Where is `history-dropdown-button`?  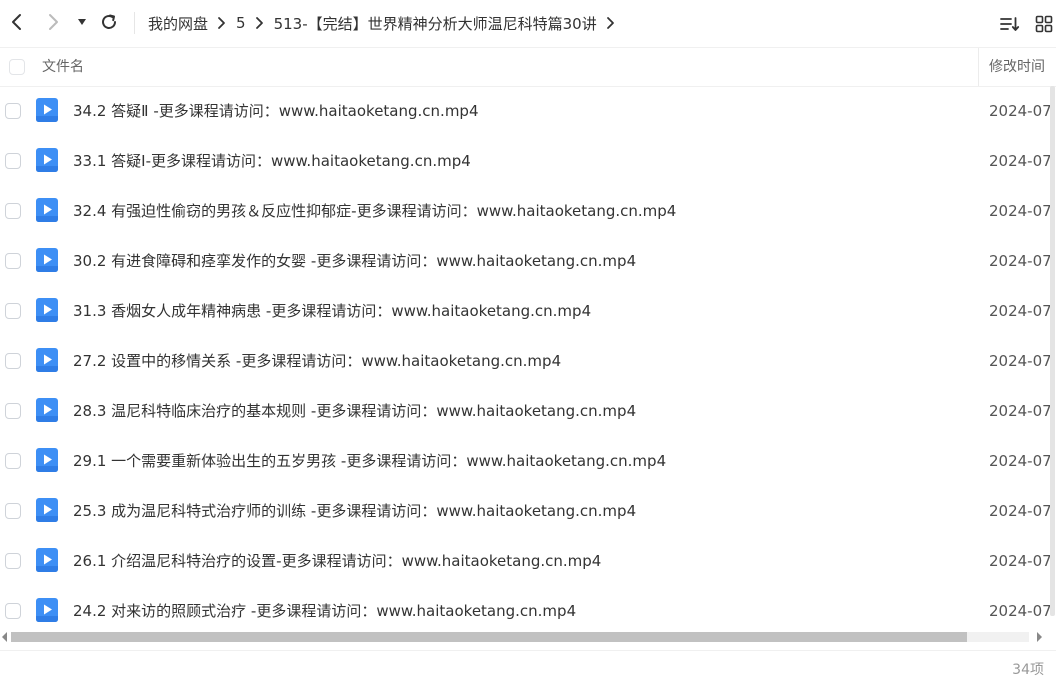
history-dropdown-button is located at coordinates (82, 22).